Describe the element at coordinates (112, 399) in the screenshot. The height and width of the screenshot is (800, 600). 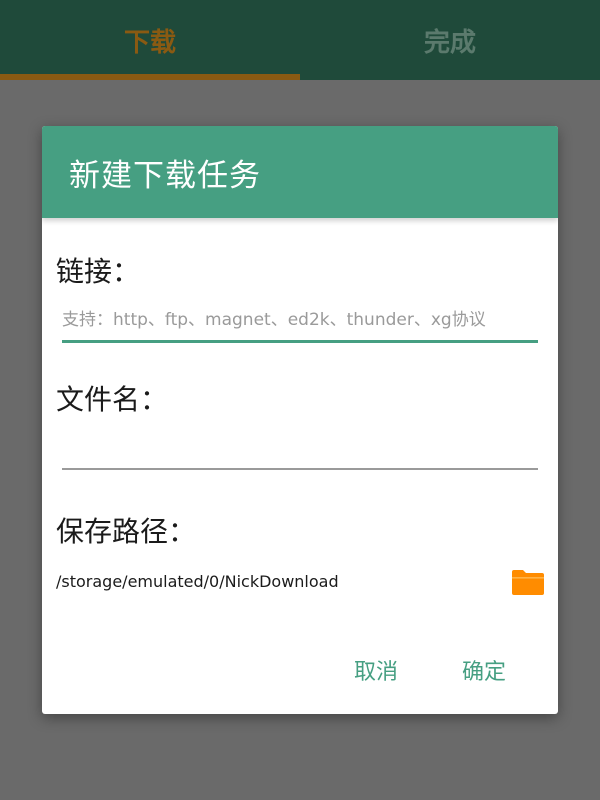
I see `filename-label: 文件名：` at that location.